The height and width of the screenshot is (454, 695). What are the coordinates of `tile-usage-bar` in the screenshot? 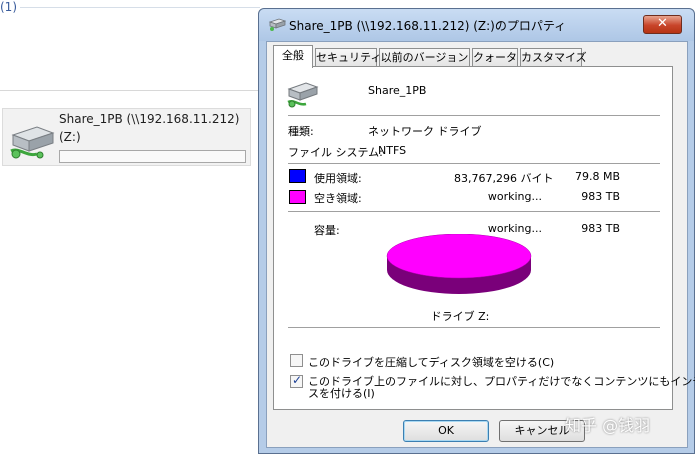 It's located at (152, 156).